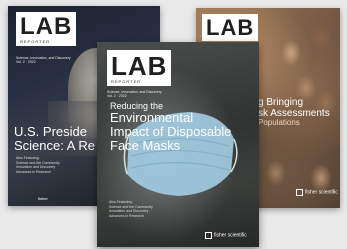  Describe the element at coordinates (171, 132) in the screenshot. I see `headline-line: Impact of Disposable` at that location.